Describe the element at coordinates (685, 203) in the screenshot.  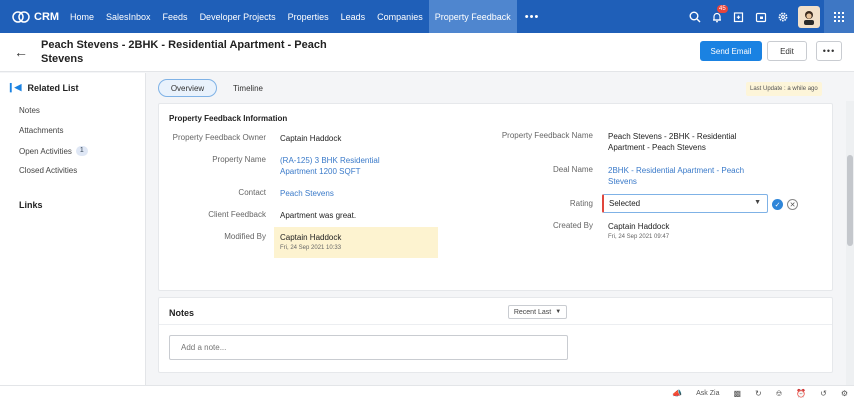
I see `rating-select: Selected ▼` at that location.